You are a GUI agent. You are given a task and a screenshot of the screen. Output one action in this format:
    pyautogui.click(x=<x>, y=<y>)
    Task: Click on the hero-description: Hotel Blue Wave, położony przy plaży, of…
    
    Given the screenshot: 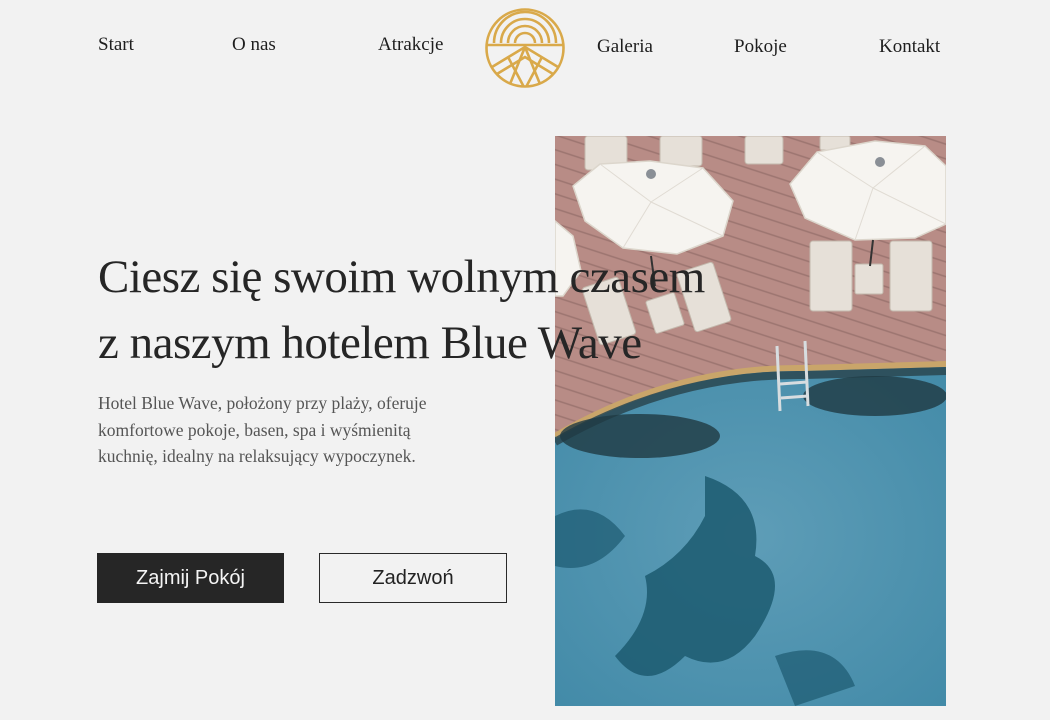 What is the action you would take?
    pyautogui.click(x=262, y=429)
    